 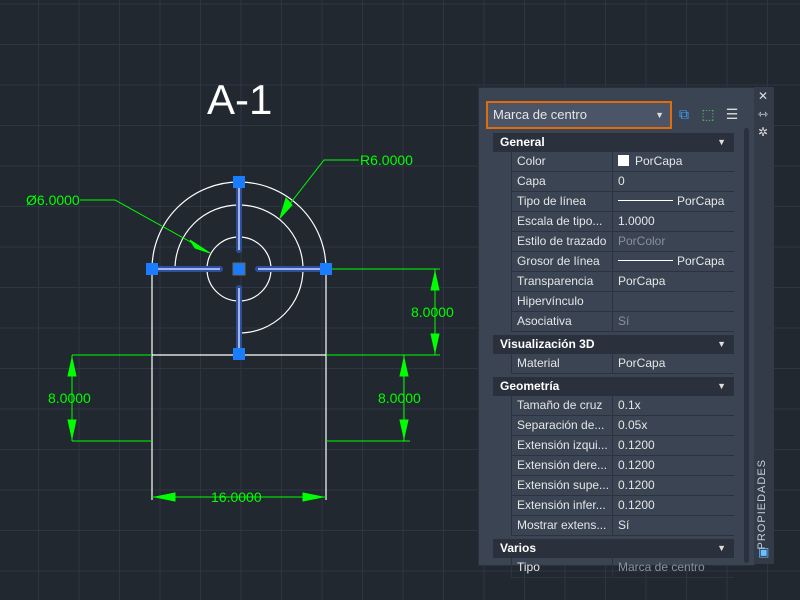 I want to click on quick-select-icon: ⧉, so click(x=684, y=114).